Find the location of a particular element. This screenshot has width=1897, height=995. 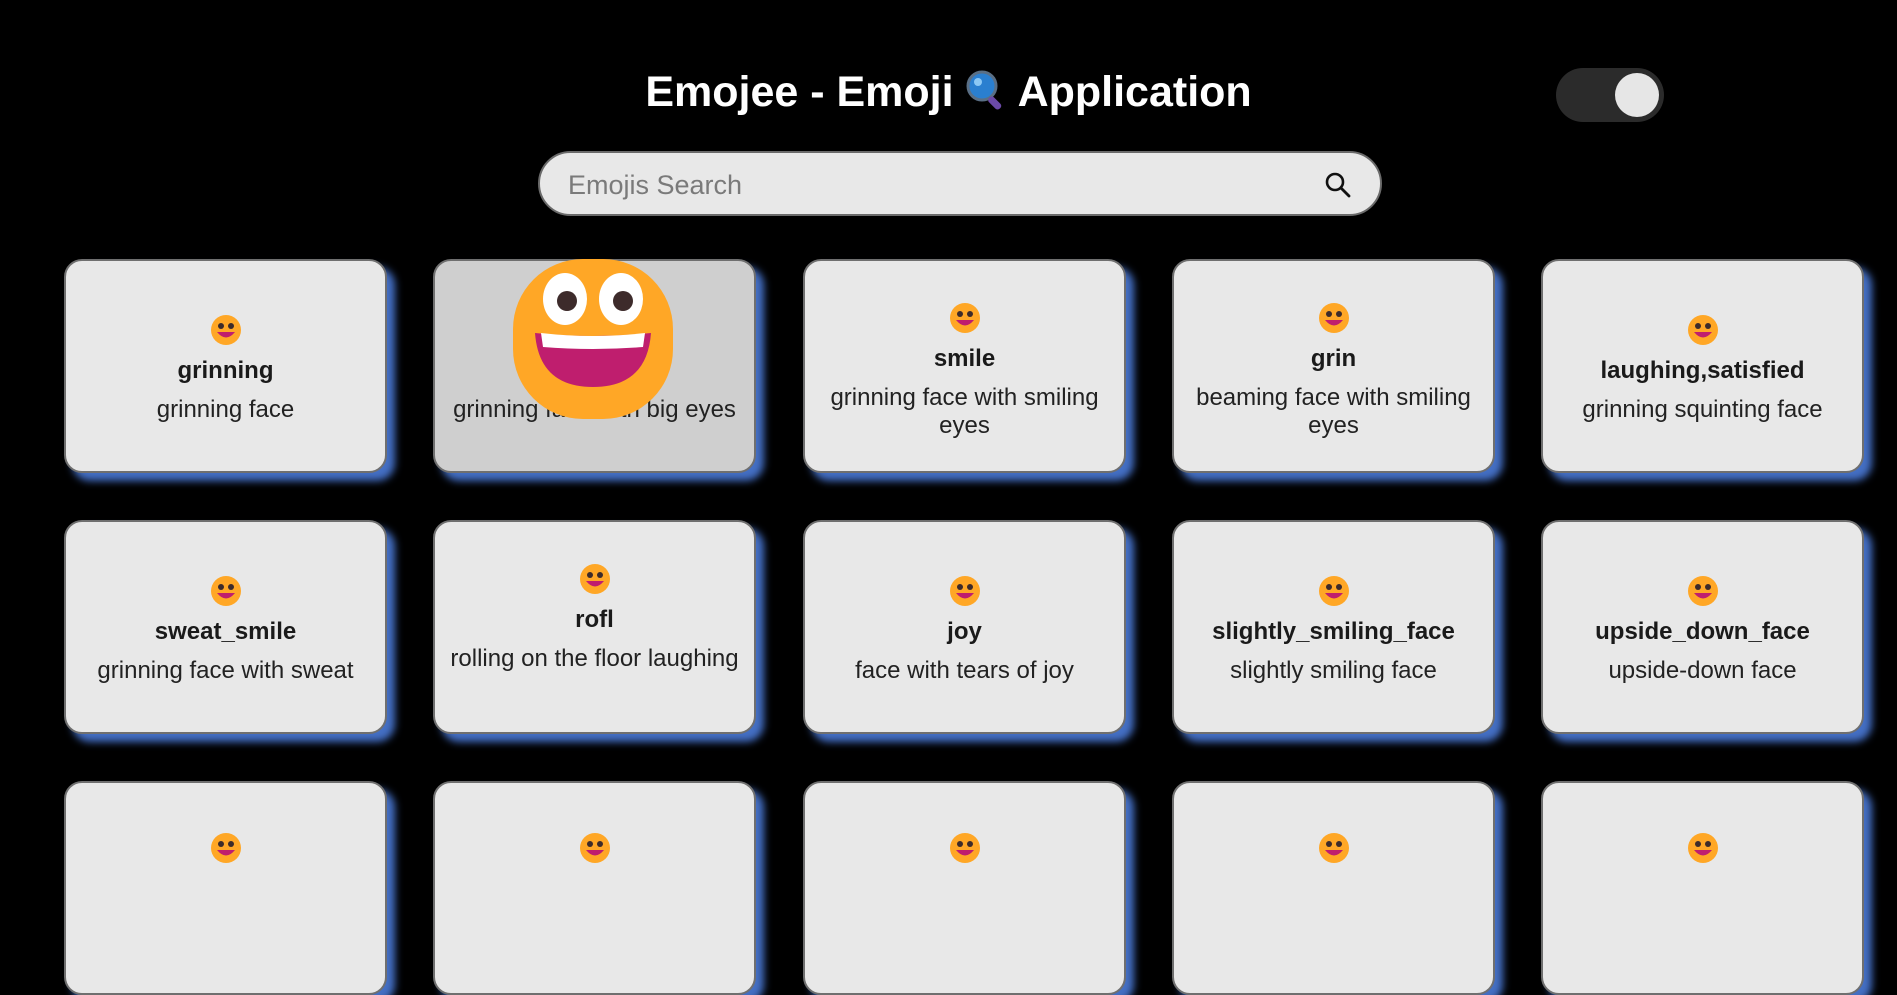

grinning-squinting-face-icon is located at coordinates (1702, 330).